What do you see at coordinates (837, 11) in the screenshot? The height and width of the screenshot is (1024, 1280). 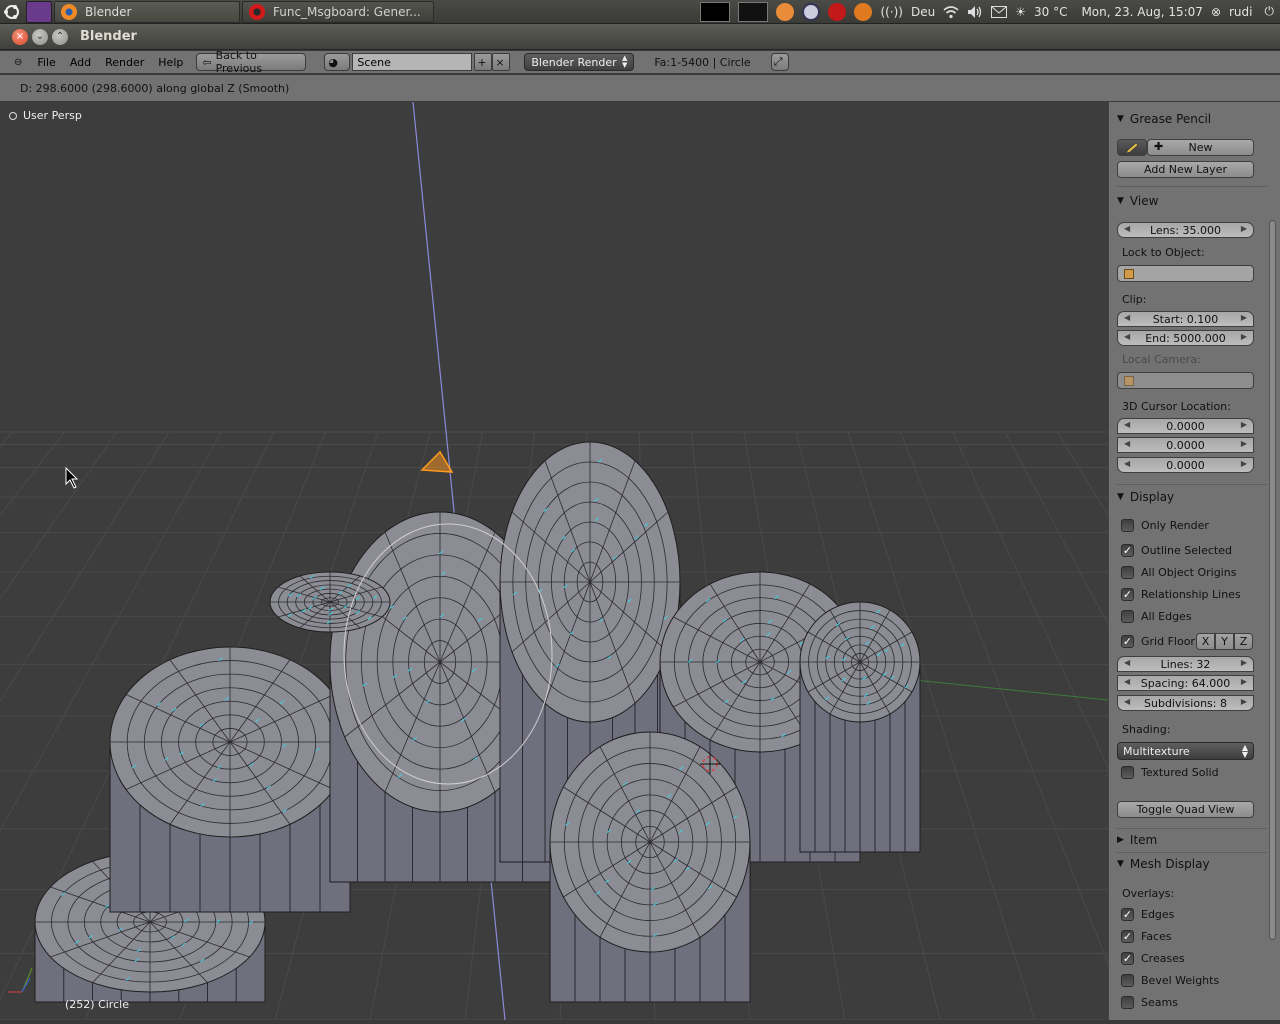 I see `opera-tray-icon` at bounding box center [837, 11].